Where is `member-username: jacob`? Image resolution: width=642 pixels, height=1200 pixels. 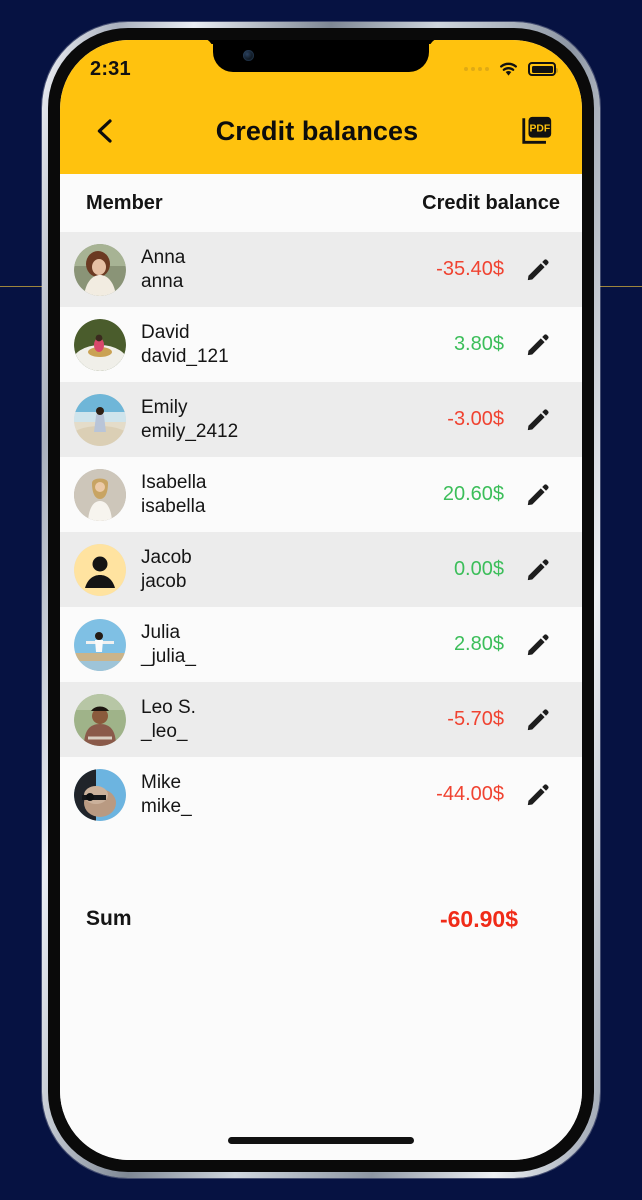
member-username: jacob is located at coordinates (164, 581).